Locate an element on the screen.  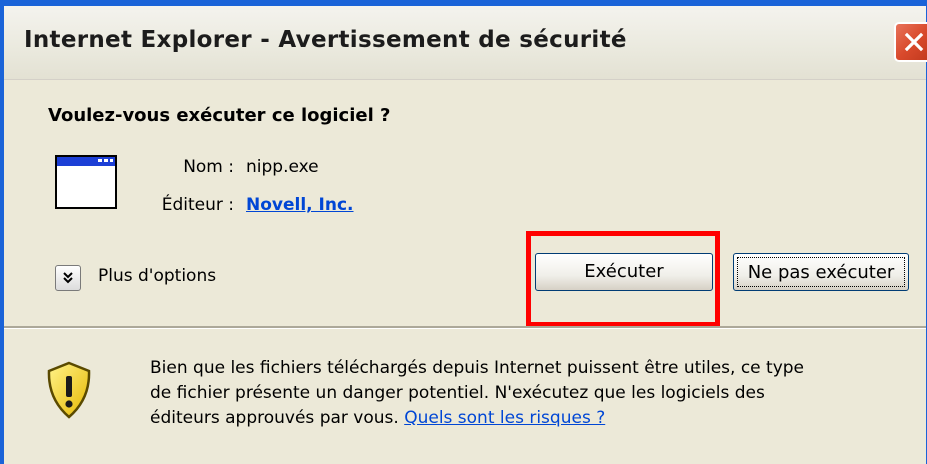
name-label: Nom : is located at coordinates (208, 167).